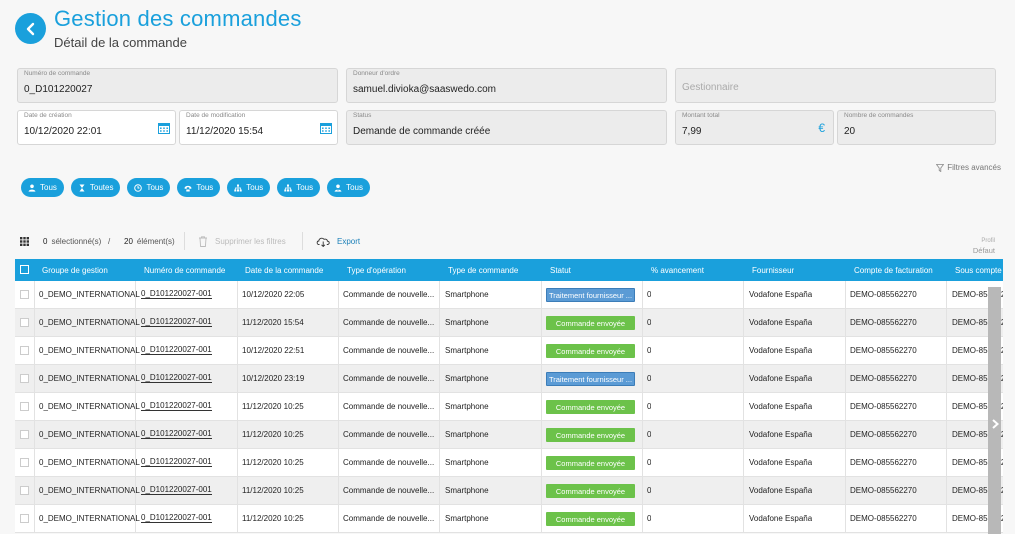 The width and height of the screenshot is (1015, 534). I want to click on order-number-field: Numéro de commande 0_D101220027, so click(177, 85).